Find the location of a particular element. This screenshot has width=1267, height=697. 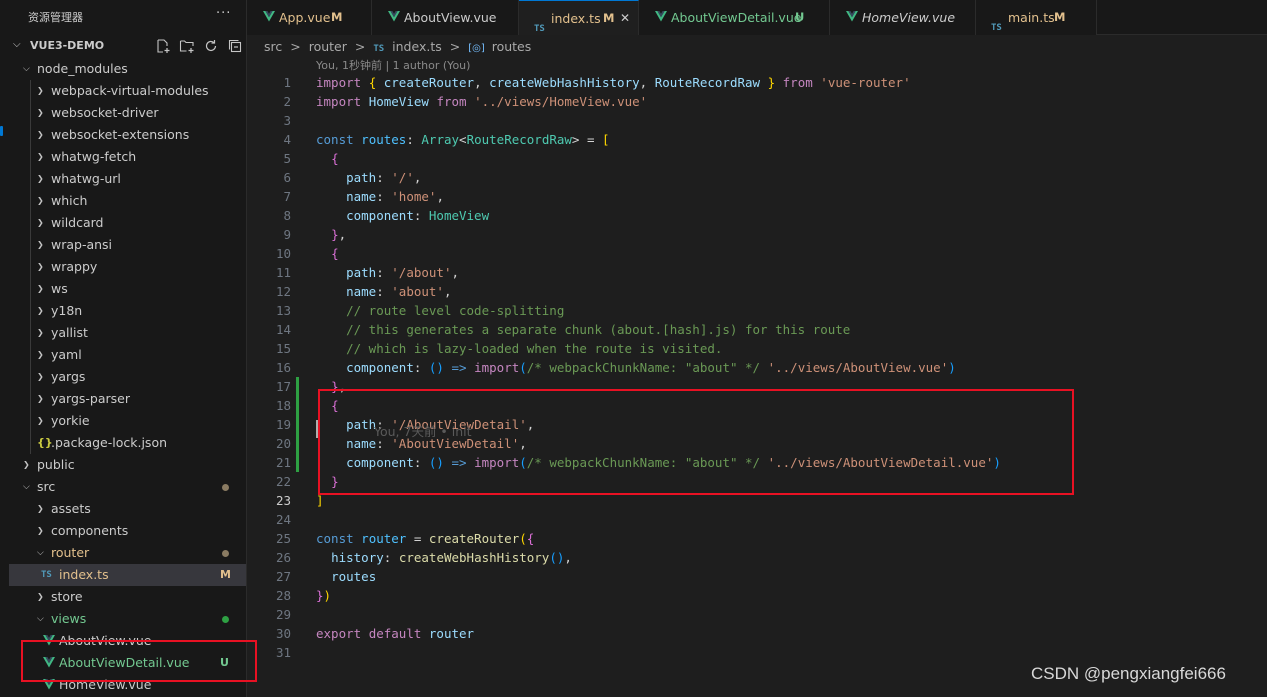

tab-aboutview-vue: AboutView.vue is located at coordinates (445, 17).